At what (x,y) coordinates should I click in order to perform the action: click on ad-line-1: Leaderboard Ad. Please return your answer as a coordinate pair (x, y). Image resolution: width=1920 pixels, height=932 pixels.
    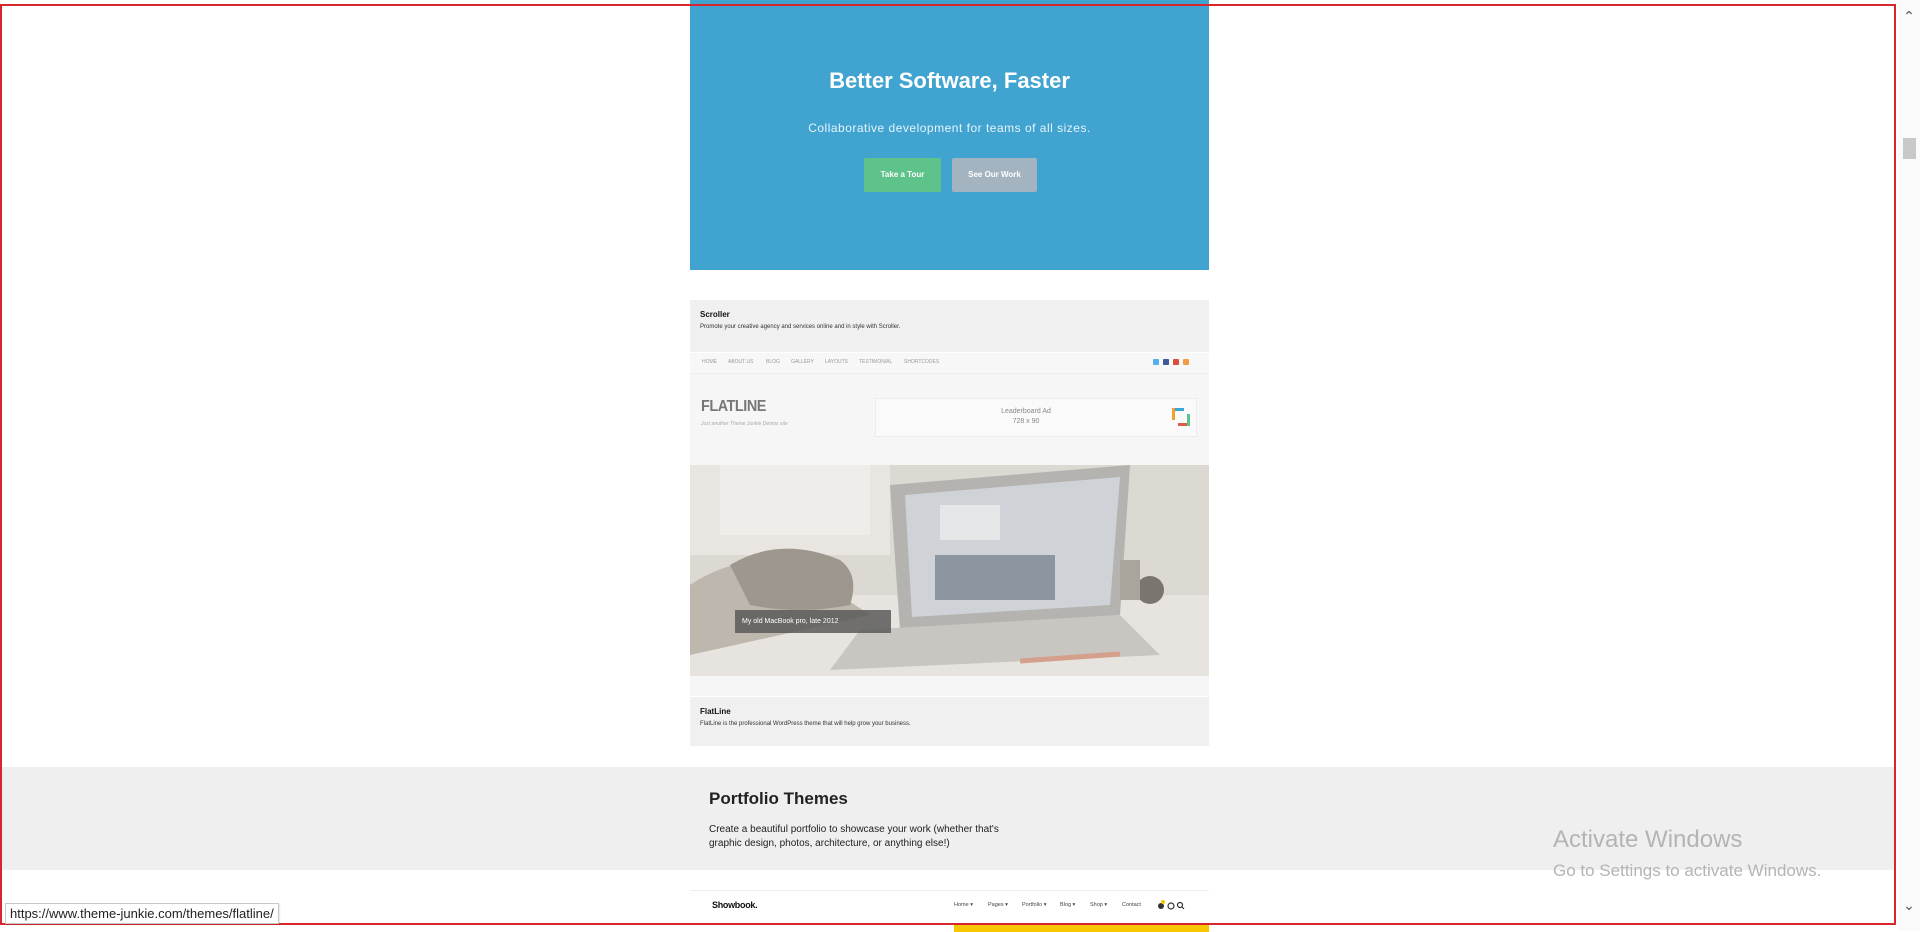
    Looking at the image, I should click on (1026, 411).